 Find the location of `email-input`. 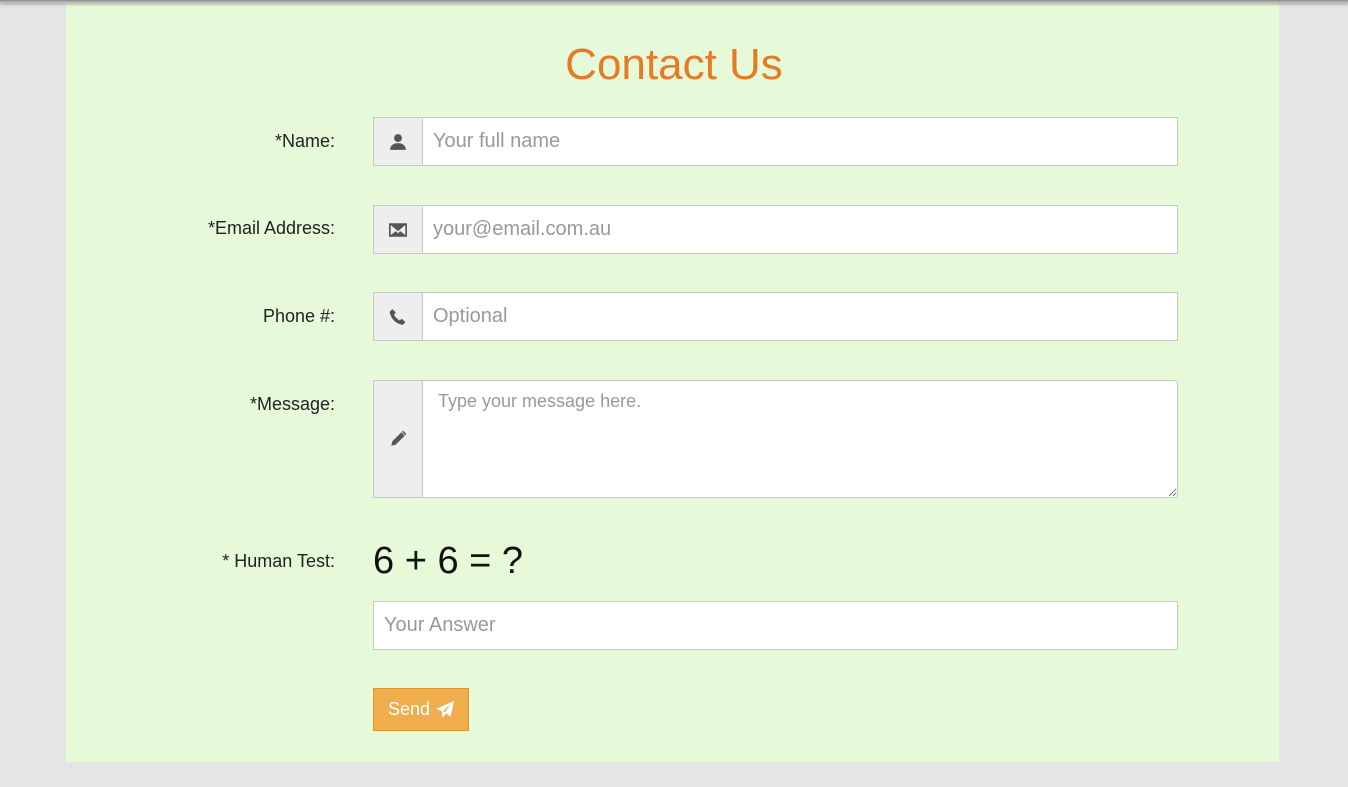

email-input is located at coordinates (800, 229).